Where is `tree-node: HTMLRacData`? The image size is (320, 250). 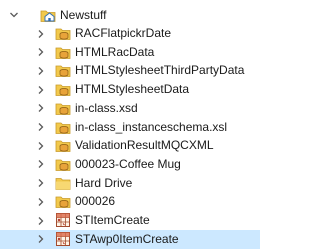 tree-node: HTMLRacData is located at coordinates (130, 52).